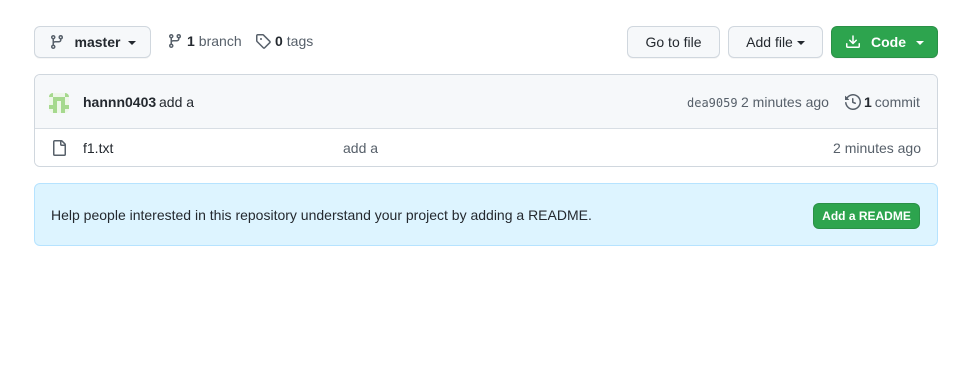 The image size is (963, 366). What do you see at coordinates (853, 42) in the screenshot?
I see `download-icon` at bounding box center [853, 42].